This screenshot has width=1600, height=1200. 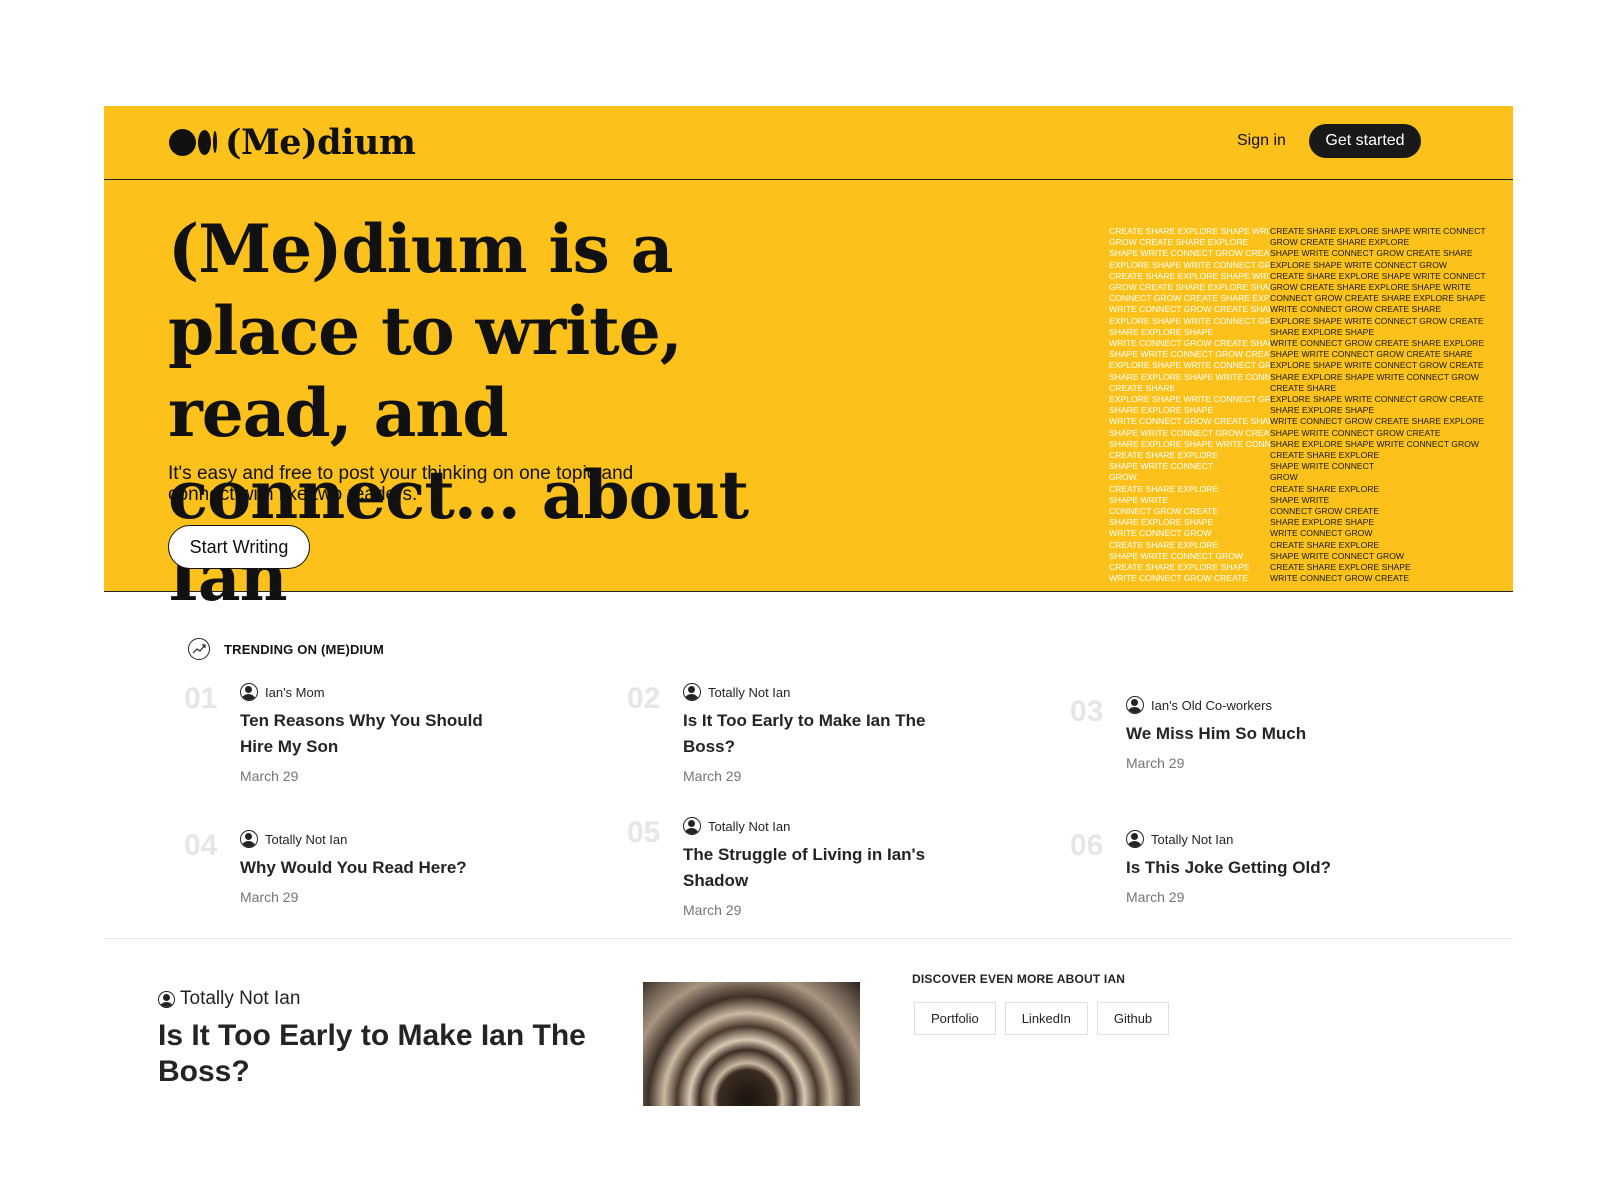 What do you see at coordinates (1133, 1018) in the screenshot?
I see `tag-github: Github` at bounding box center [1133, 1018].